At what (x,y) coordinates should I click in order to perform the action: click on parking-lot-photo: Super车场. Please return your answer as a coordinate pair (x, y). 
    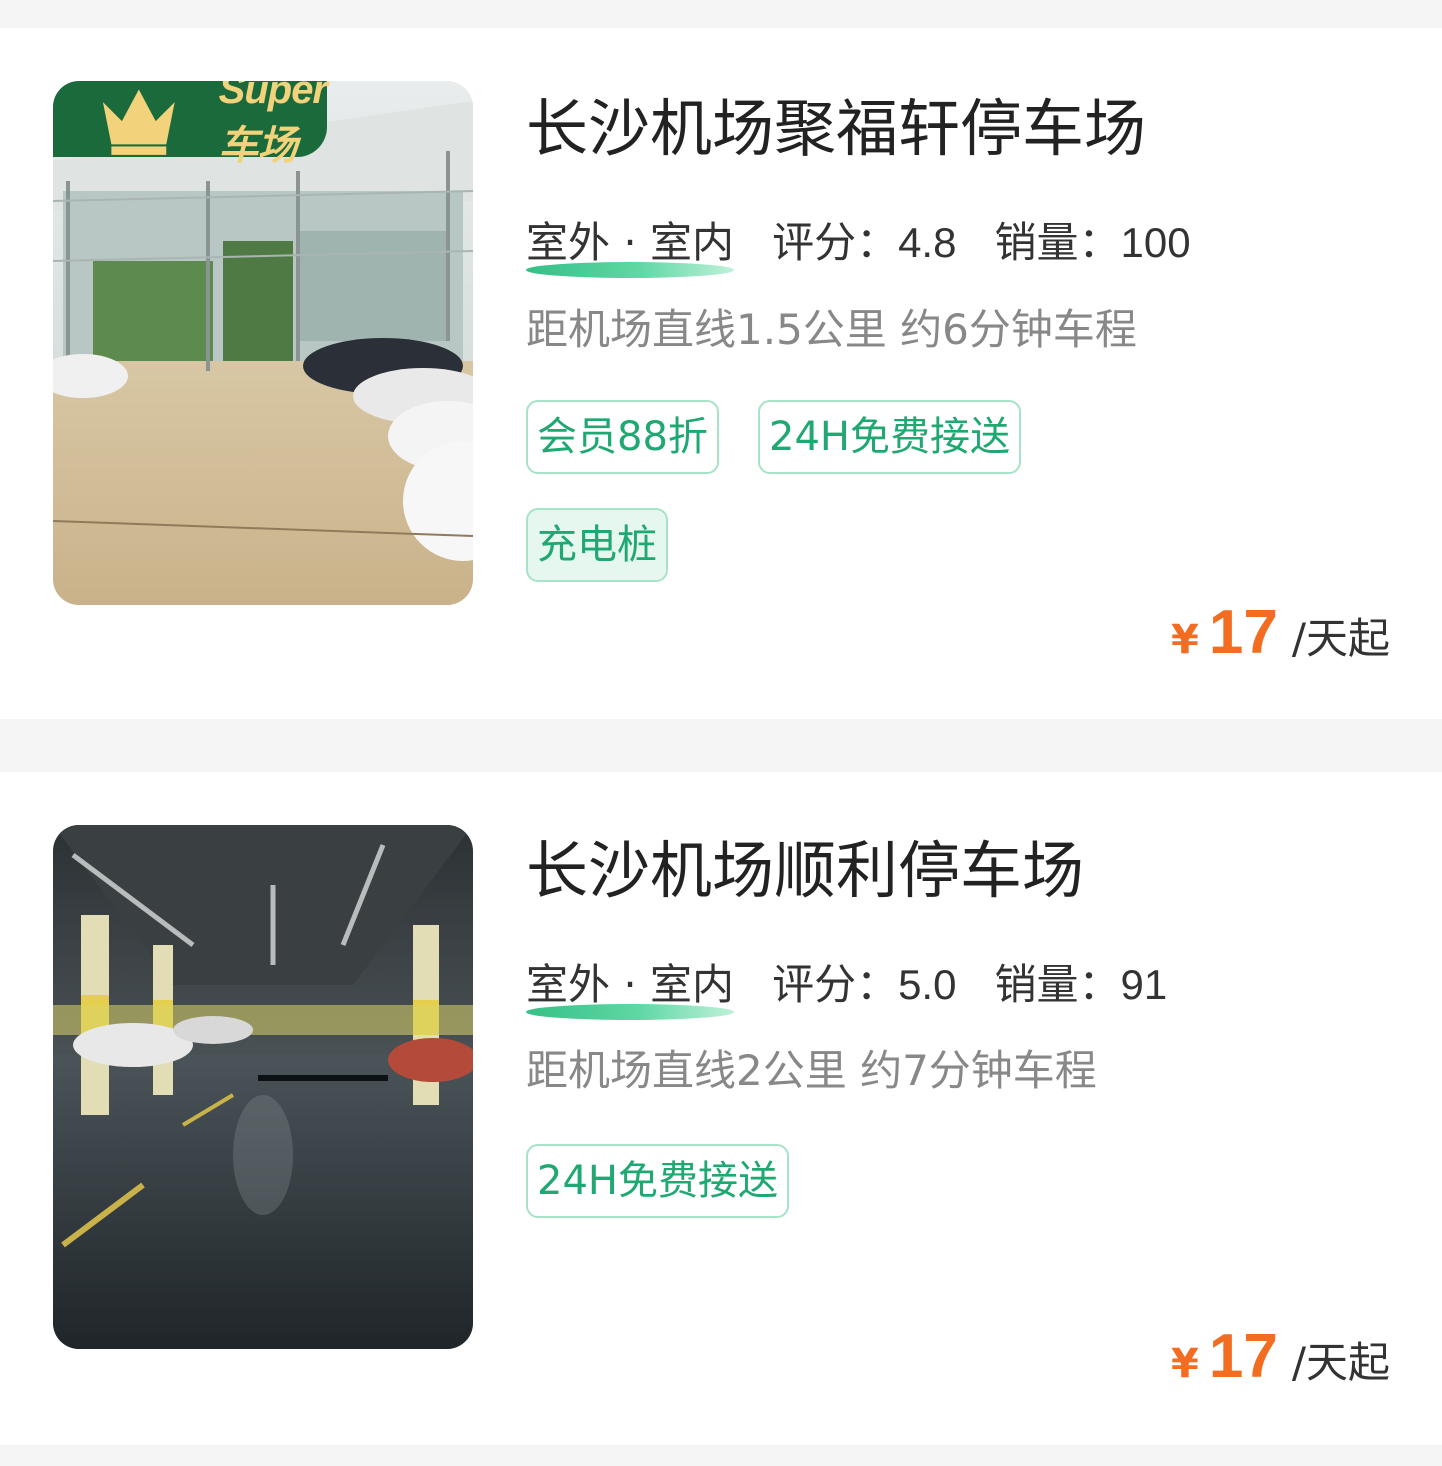
    Looking at the image, I should click on (263, 343).